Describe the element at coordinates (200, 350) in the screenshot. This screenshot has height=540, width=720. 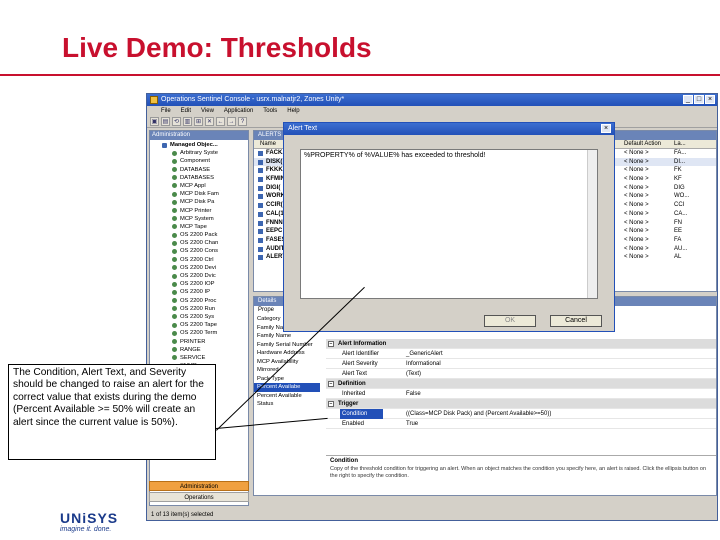
I see `tree-item: RANGE` at that location.